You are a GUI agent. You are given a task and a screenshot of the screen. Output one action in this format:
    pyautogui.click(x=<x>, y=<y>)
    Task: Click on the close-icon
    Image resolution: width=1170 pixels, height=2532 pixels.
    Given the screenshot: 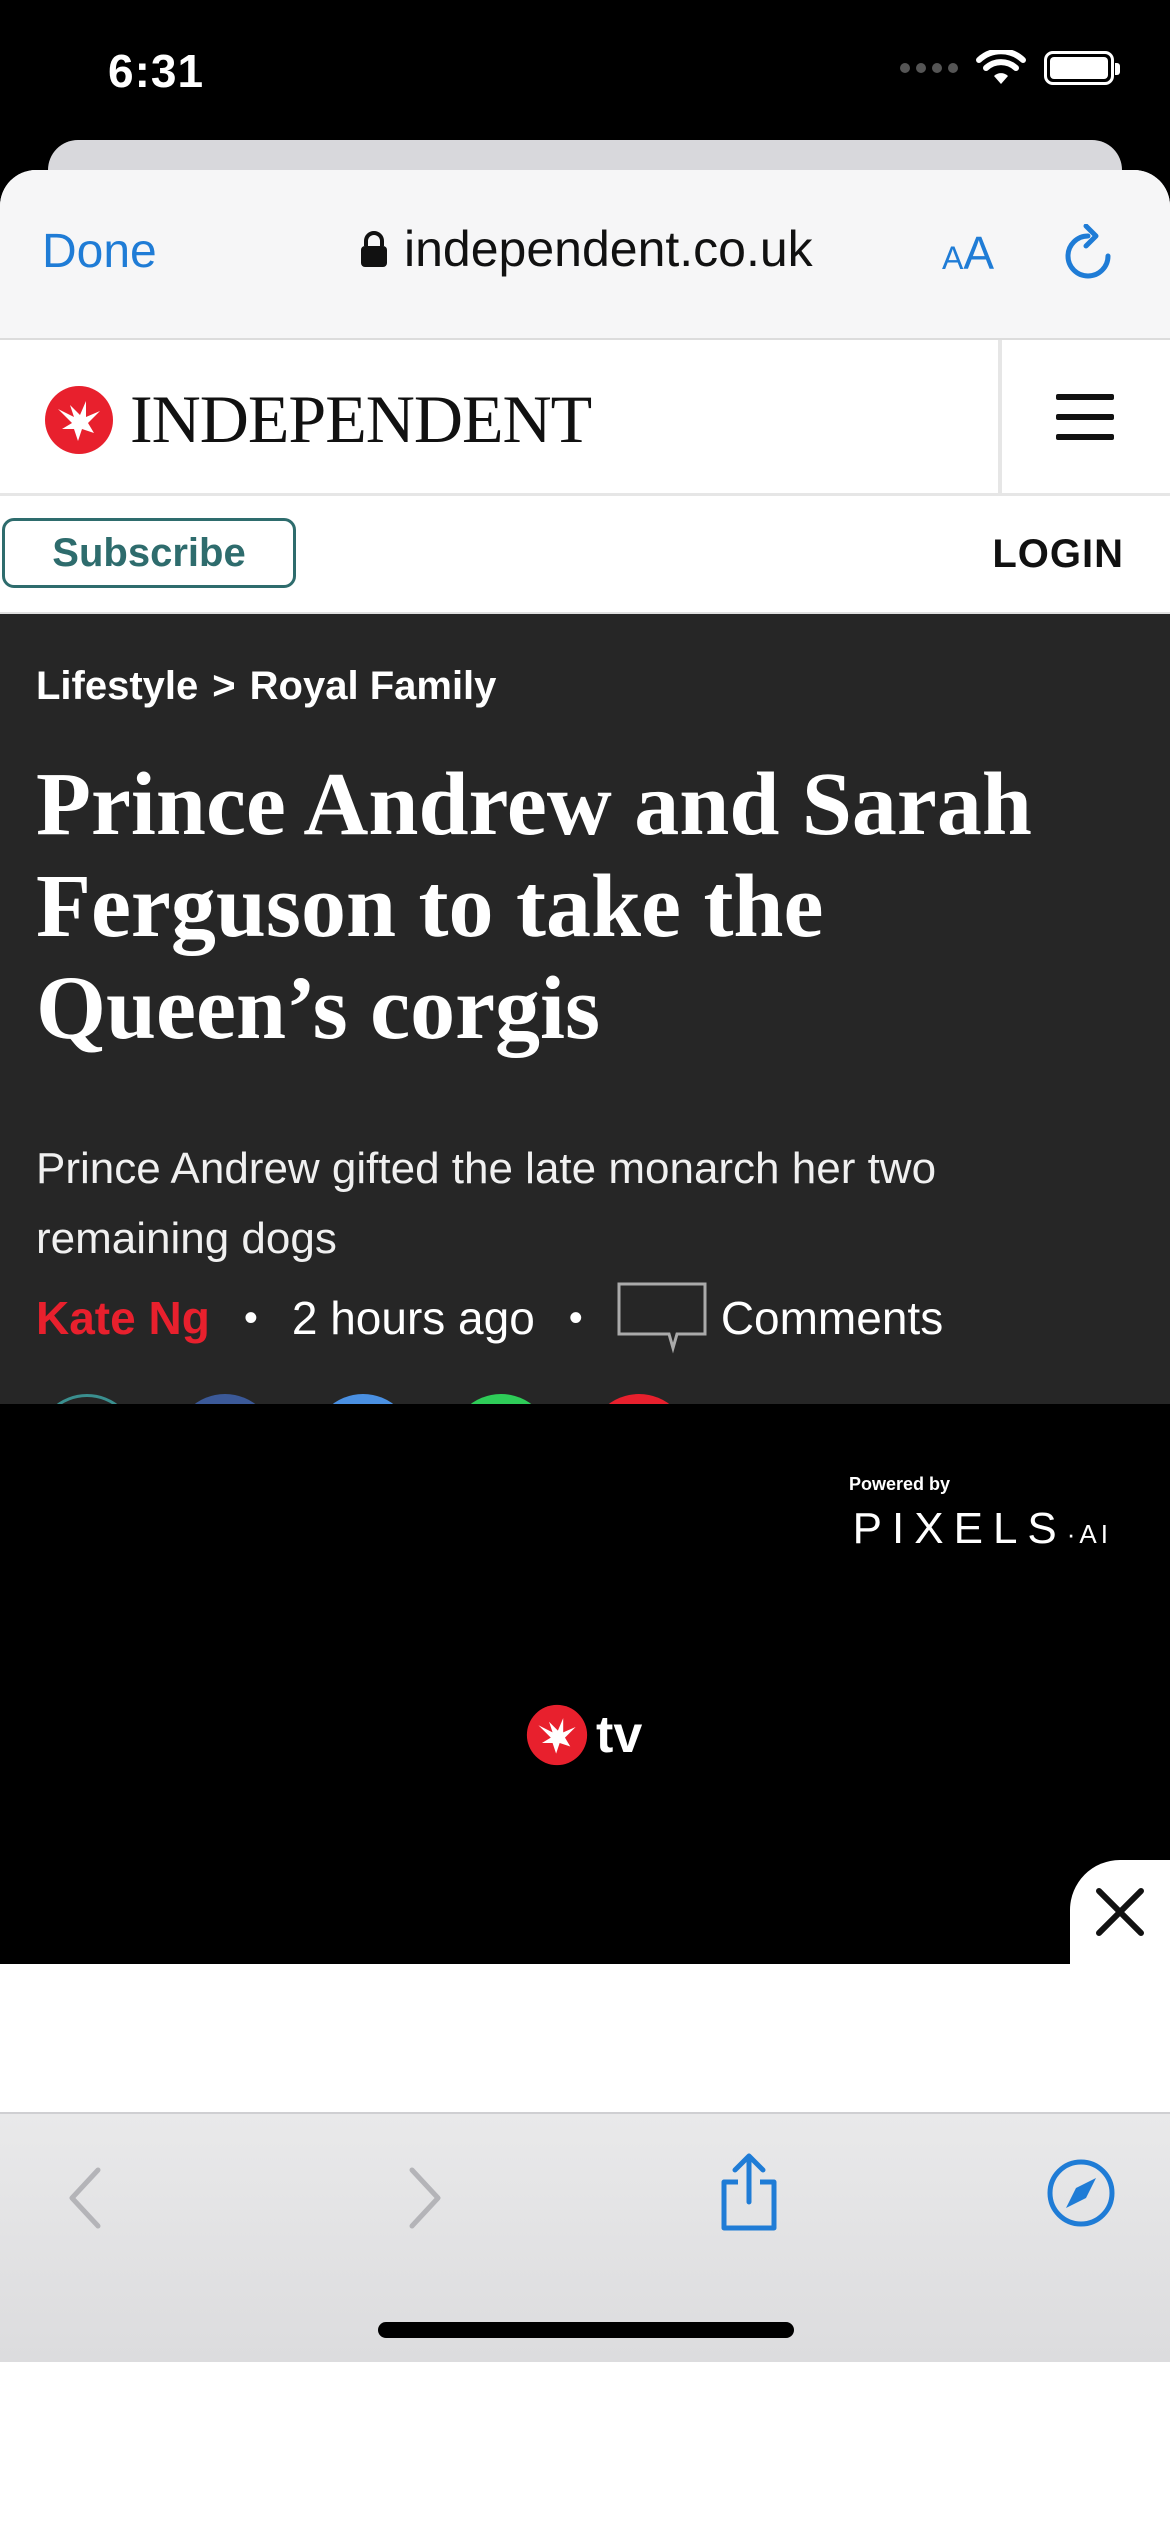 What is the action you would take?
    pyautogui.click(x=1120, y=1912)
    